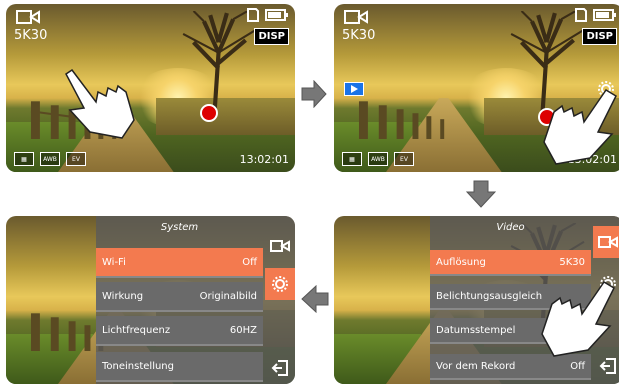  Describe the element at coordinates (228, 296) in the screenshot. I see `menu-item-value: Originalbild` at that location.